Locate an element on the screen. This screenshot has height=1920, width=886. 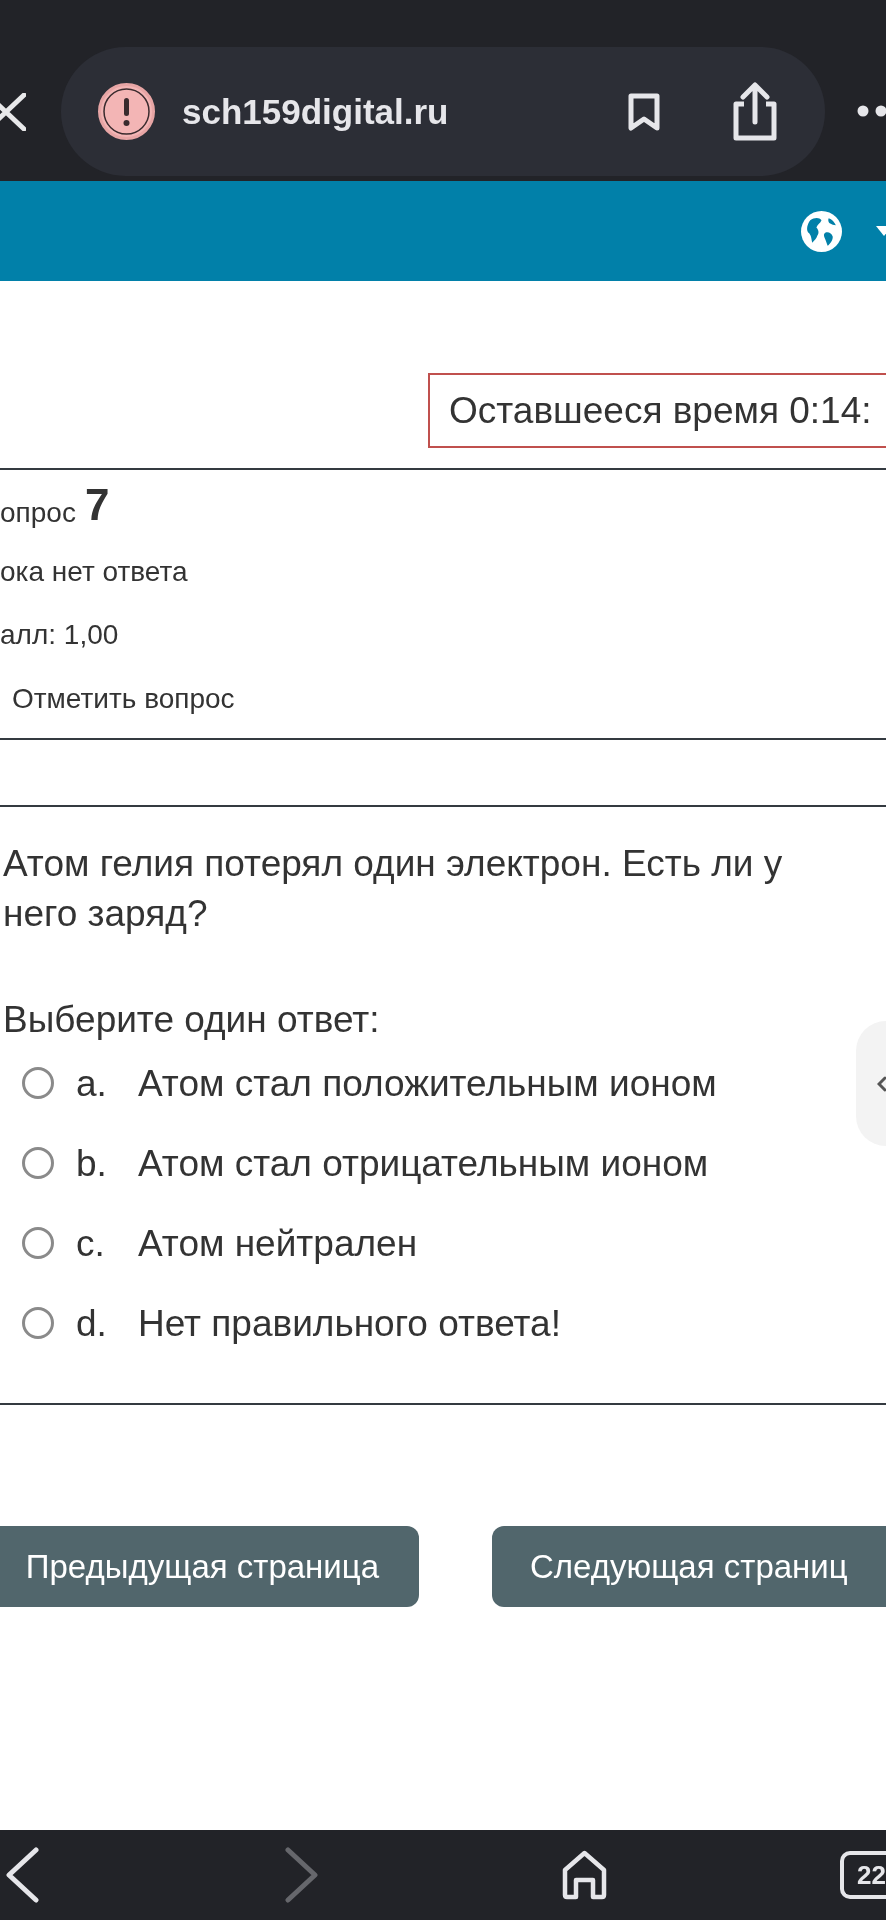
caret-icon is located at coordinates (881, 231).